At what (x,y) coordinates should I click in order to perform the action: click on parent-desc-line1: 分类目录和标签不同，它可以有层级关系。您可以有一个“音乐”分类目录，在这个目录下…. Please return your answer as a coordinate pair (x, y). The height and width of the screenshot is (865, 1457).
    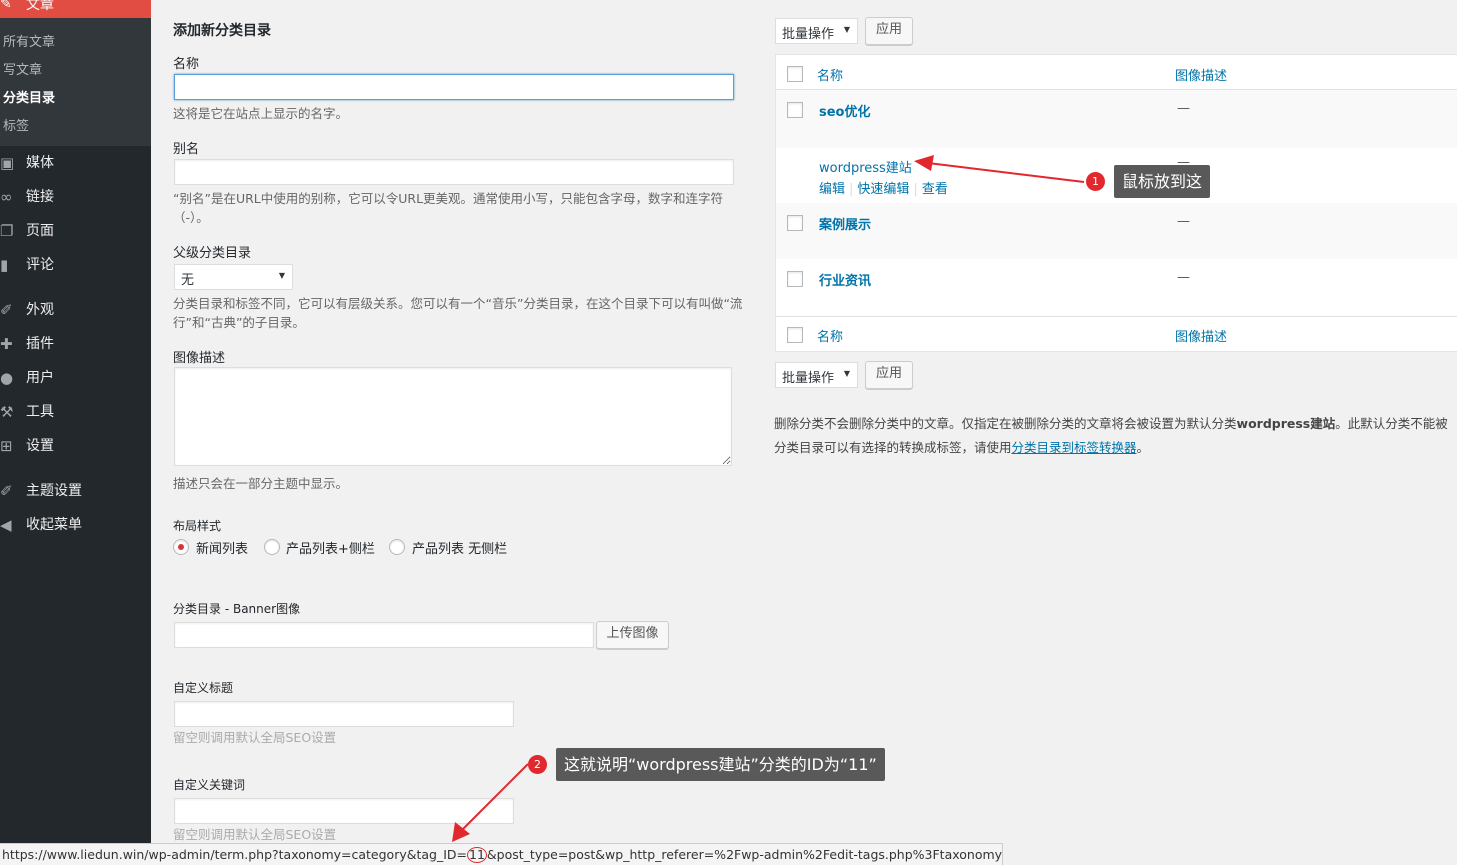
    Looking at the image, I should click on (458, 303).